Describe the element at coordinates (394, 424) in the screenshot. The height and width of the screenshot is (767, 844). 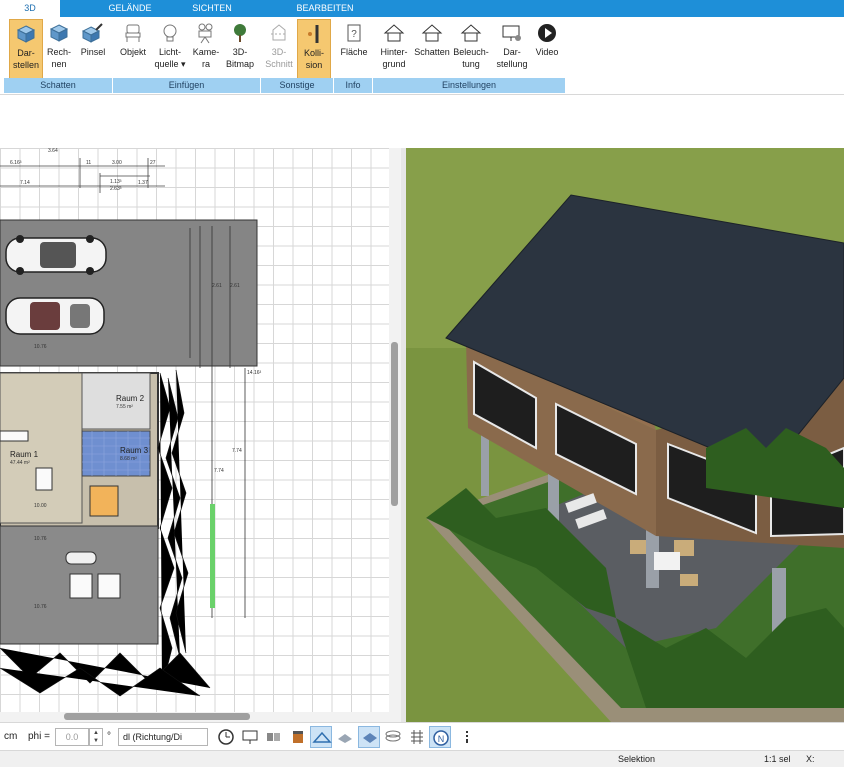
I see `plan-vertical-scroll-thumb` at that location.